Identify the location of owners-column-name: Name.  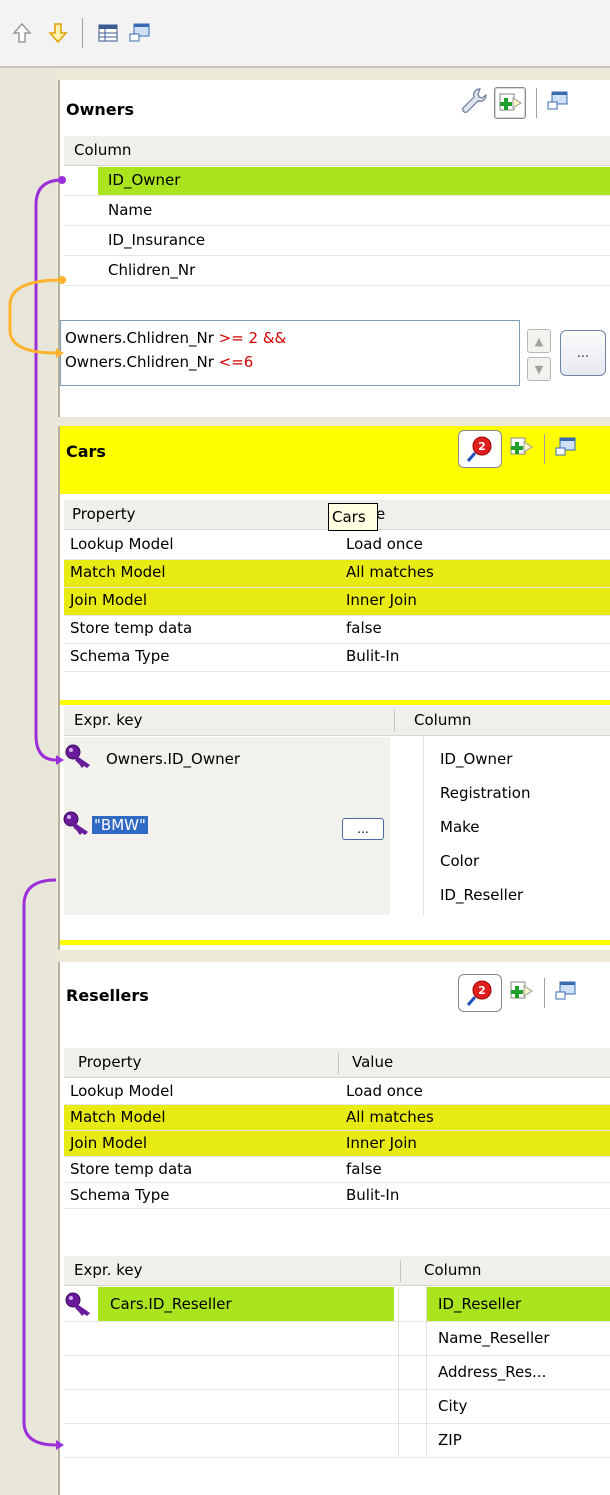
(130, 210).